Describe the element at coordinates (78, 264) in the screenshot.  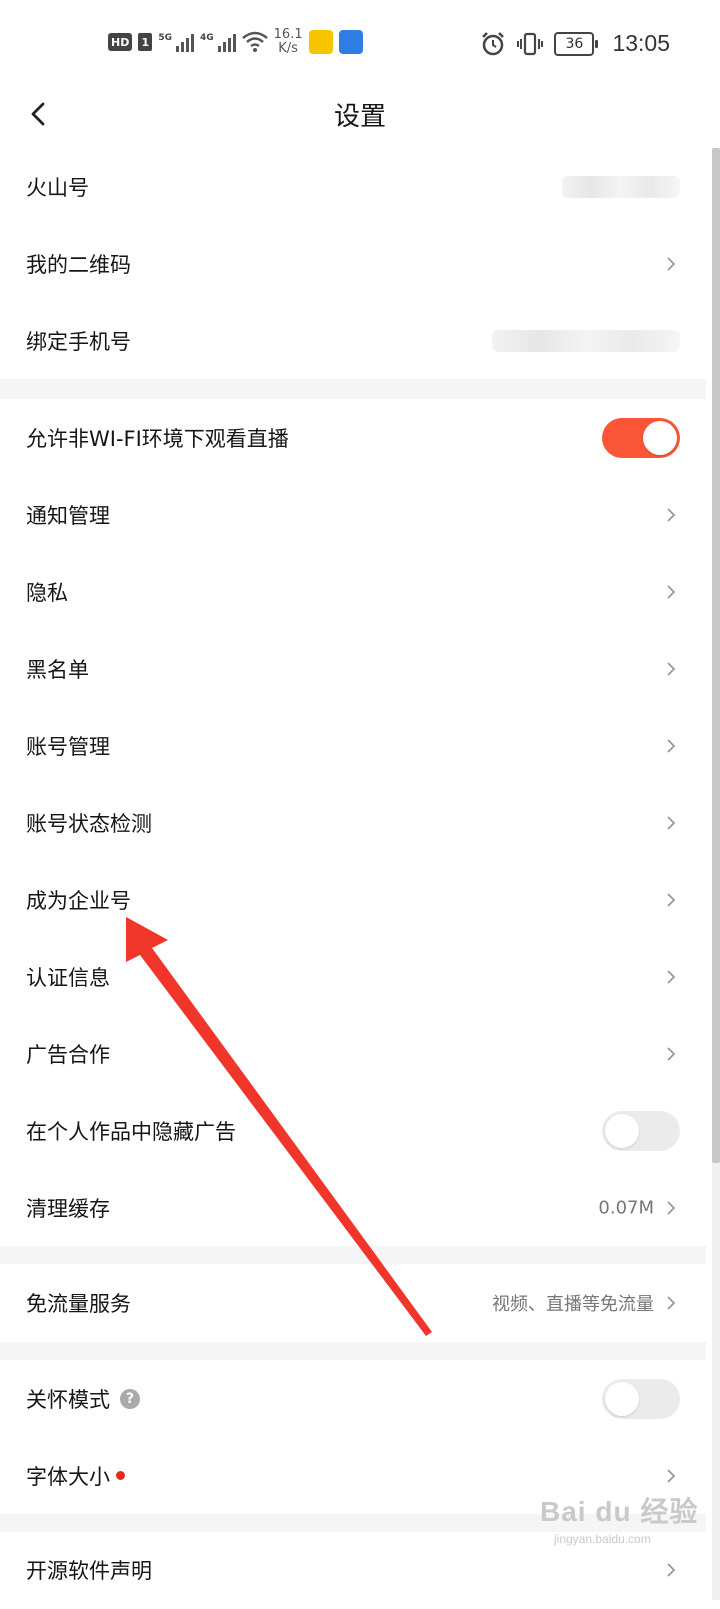
I see `setting-label: 我的二维码` at that location.